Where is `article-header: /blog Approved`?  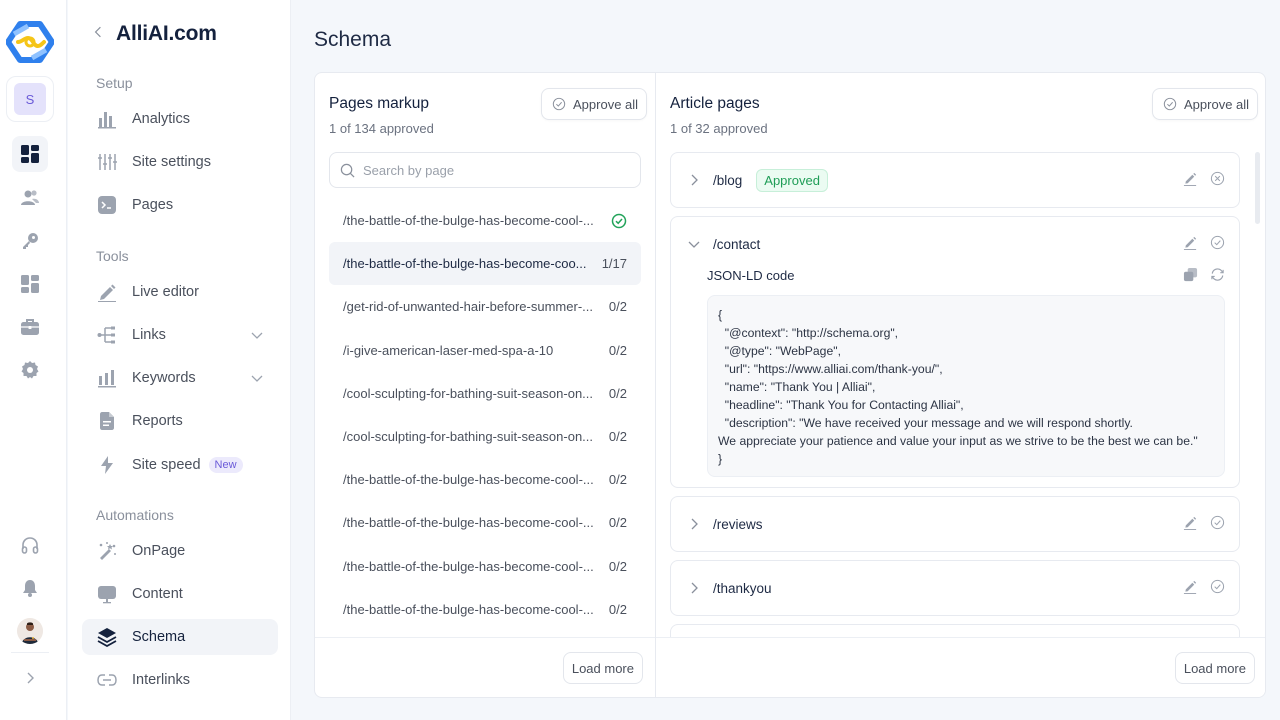 article-header: /blog Approved is located at coordinates (955, 180).